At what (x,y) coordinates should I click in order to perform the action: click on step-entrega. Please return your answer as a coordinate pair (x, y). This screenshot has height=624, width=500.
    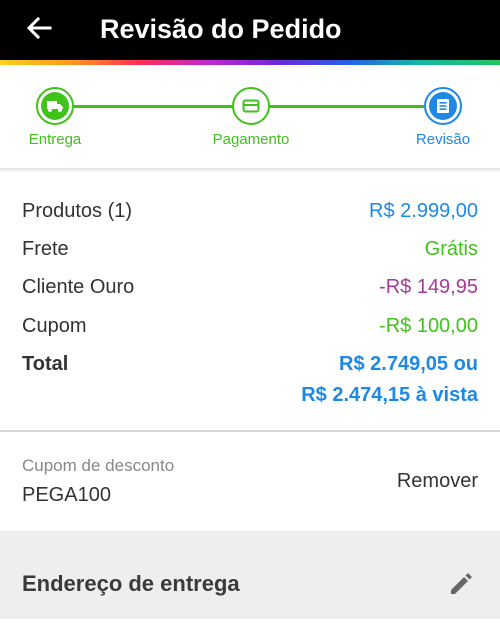
    Looking at the image, I should click on (55, 106).